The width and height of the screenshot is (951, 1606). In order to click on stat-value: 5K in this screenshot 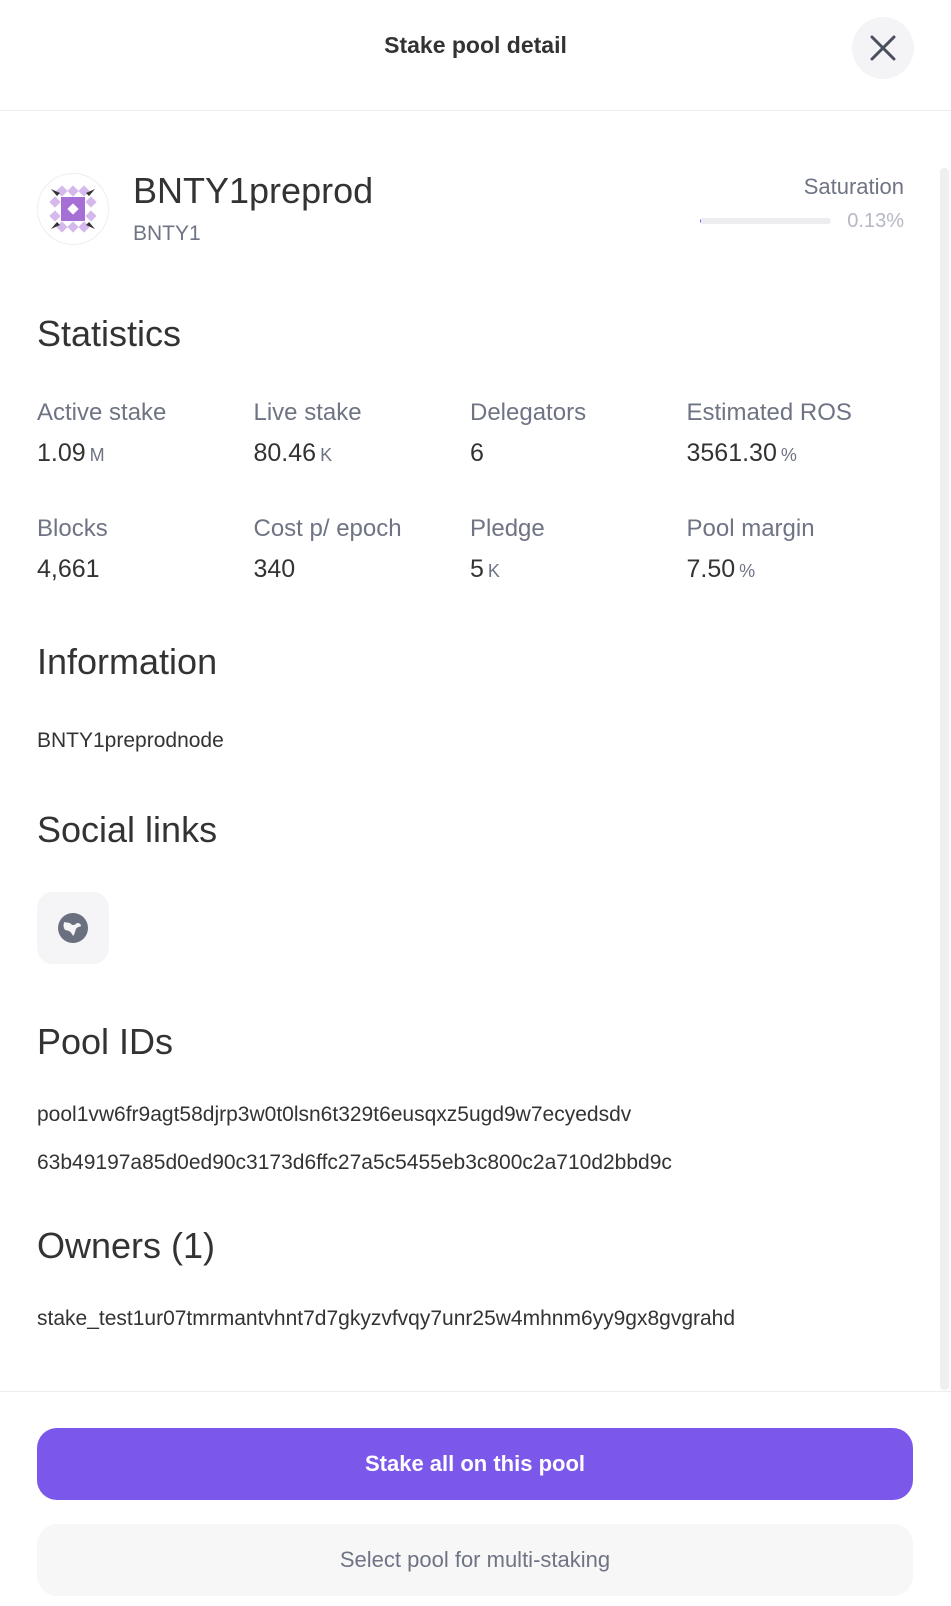, I will do `click(575, 569)`.